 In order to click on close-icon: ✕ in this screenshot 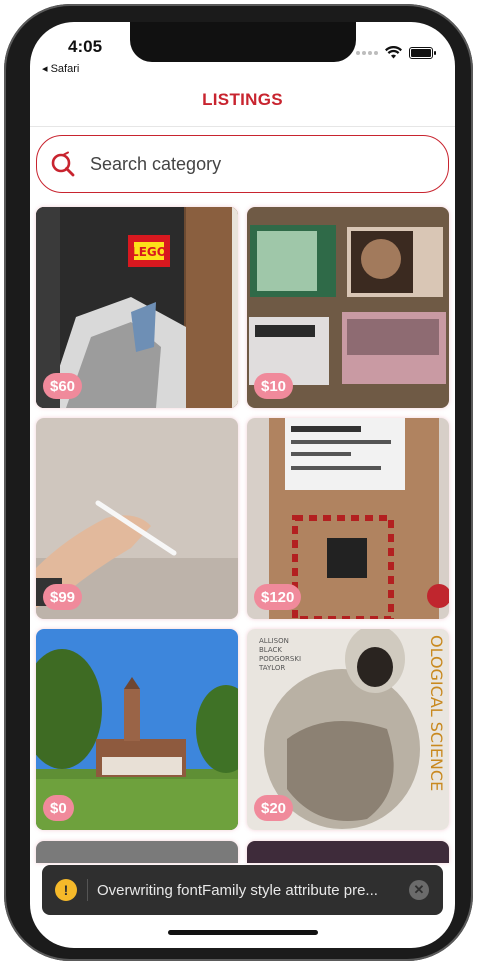, I will do `click(419, 890)`.